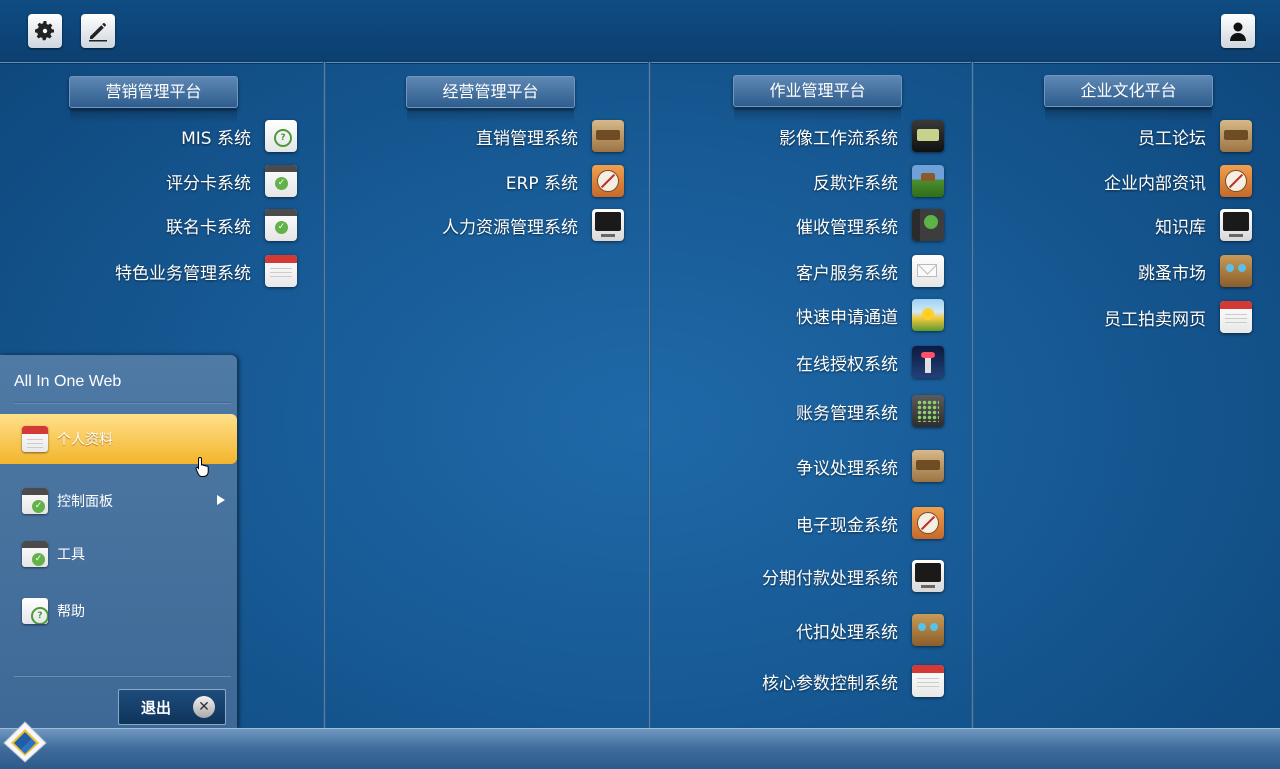 This screenshot has height=769, width=1280. Describe the element at coordinates (71, 612) in the screenshot. I see `menu-item-label: 帮助` at that location.